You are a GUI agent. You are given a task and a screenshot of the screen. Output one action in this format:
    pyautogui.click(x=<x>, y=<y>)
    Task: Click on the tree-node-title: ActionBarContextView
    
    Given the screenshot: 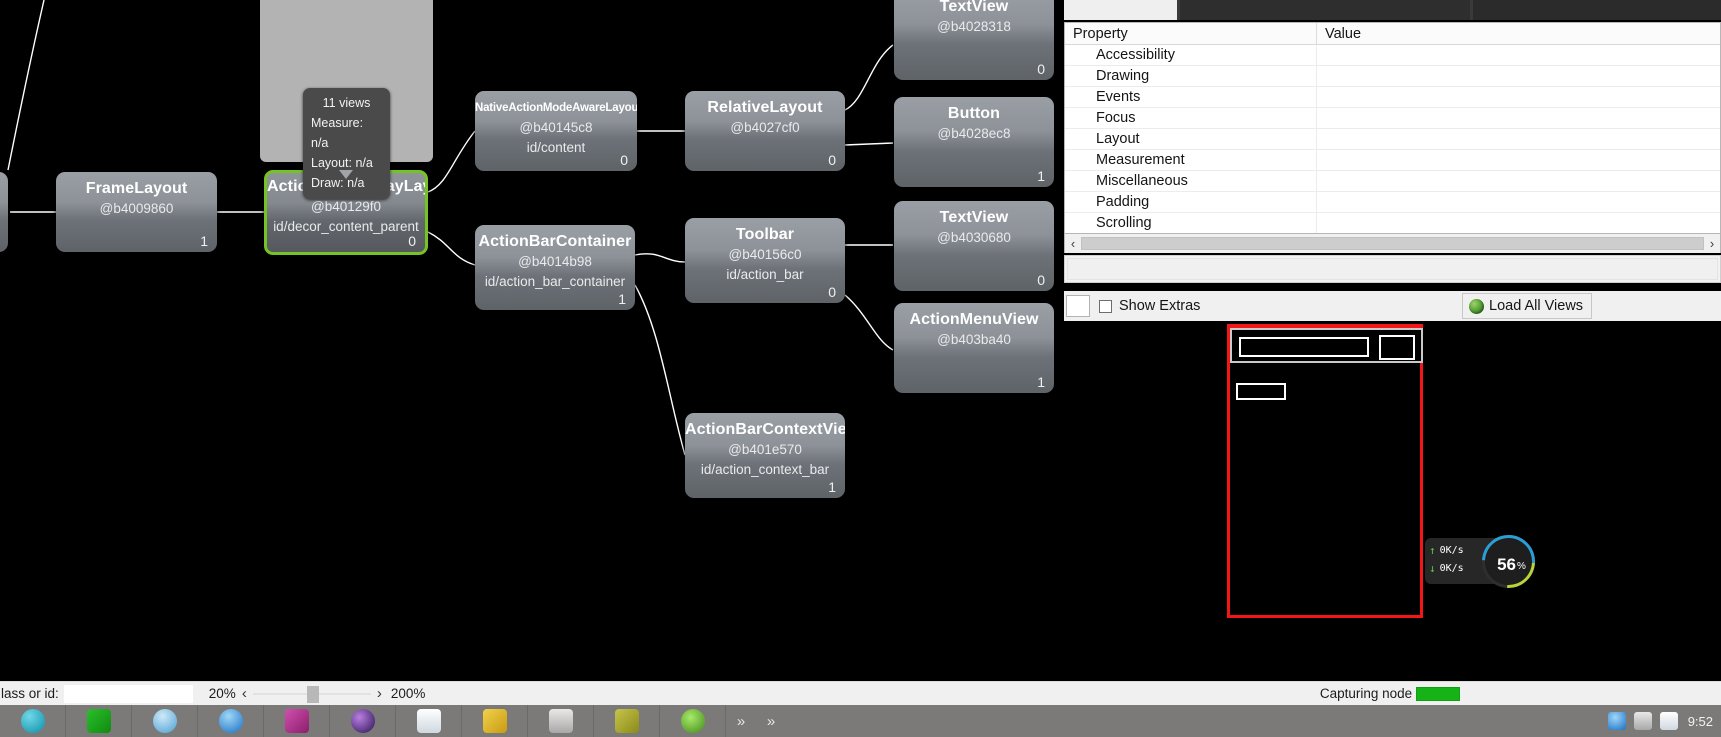 What is the action you would take?
    pyautogui.click(x=765, y=429)
    